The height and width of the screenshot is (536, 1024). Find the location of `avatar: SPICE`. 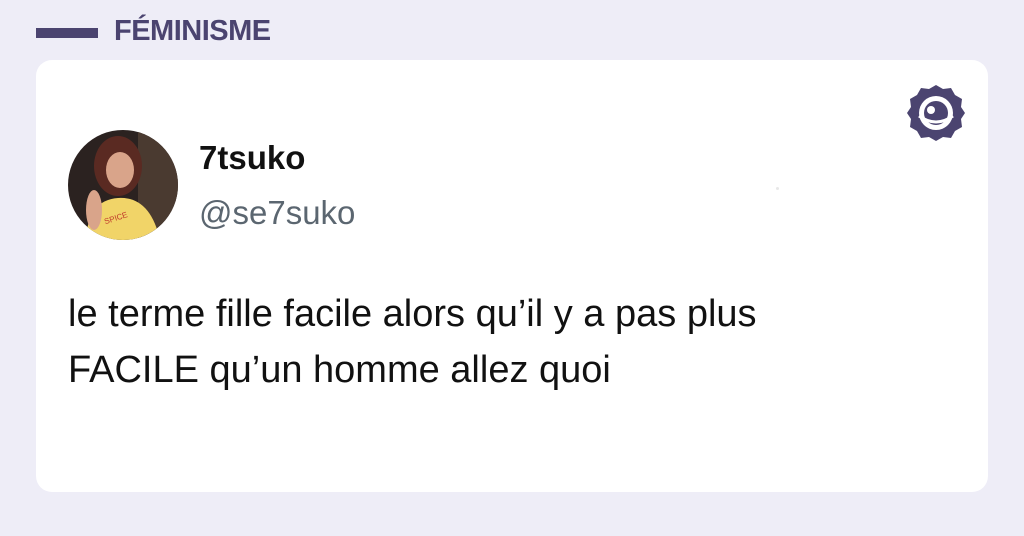

avatar: SPICE is located at coordinates (123, 185).